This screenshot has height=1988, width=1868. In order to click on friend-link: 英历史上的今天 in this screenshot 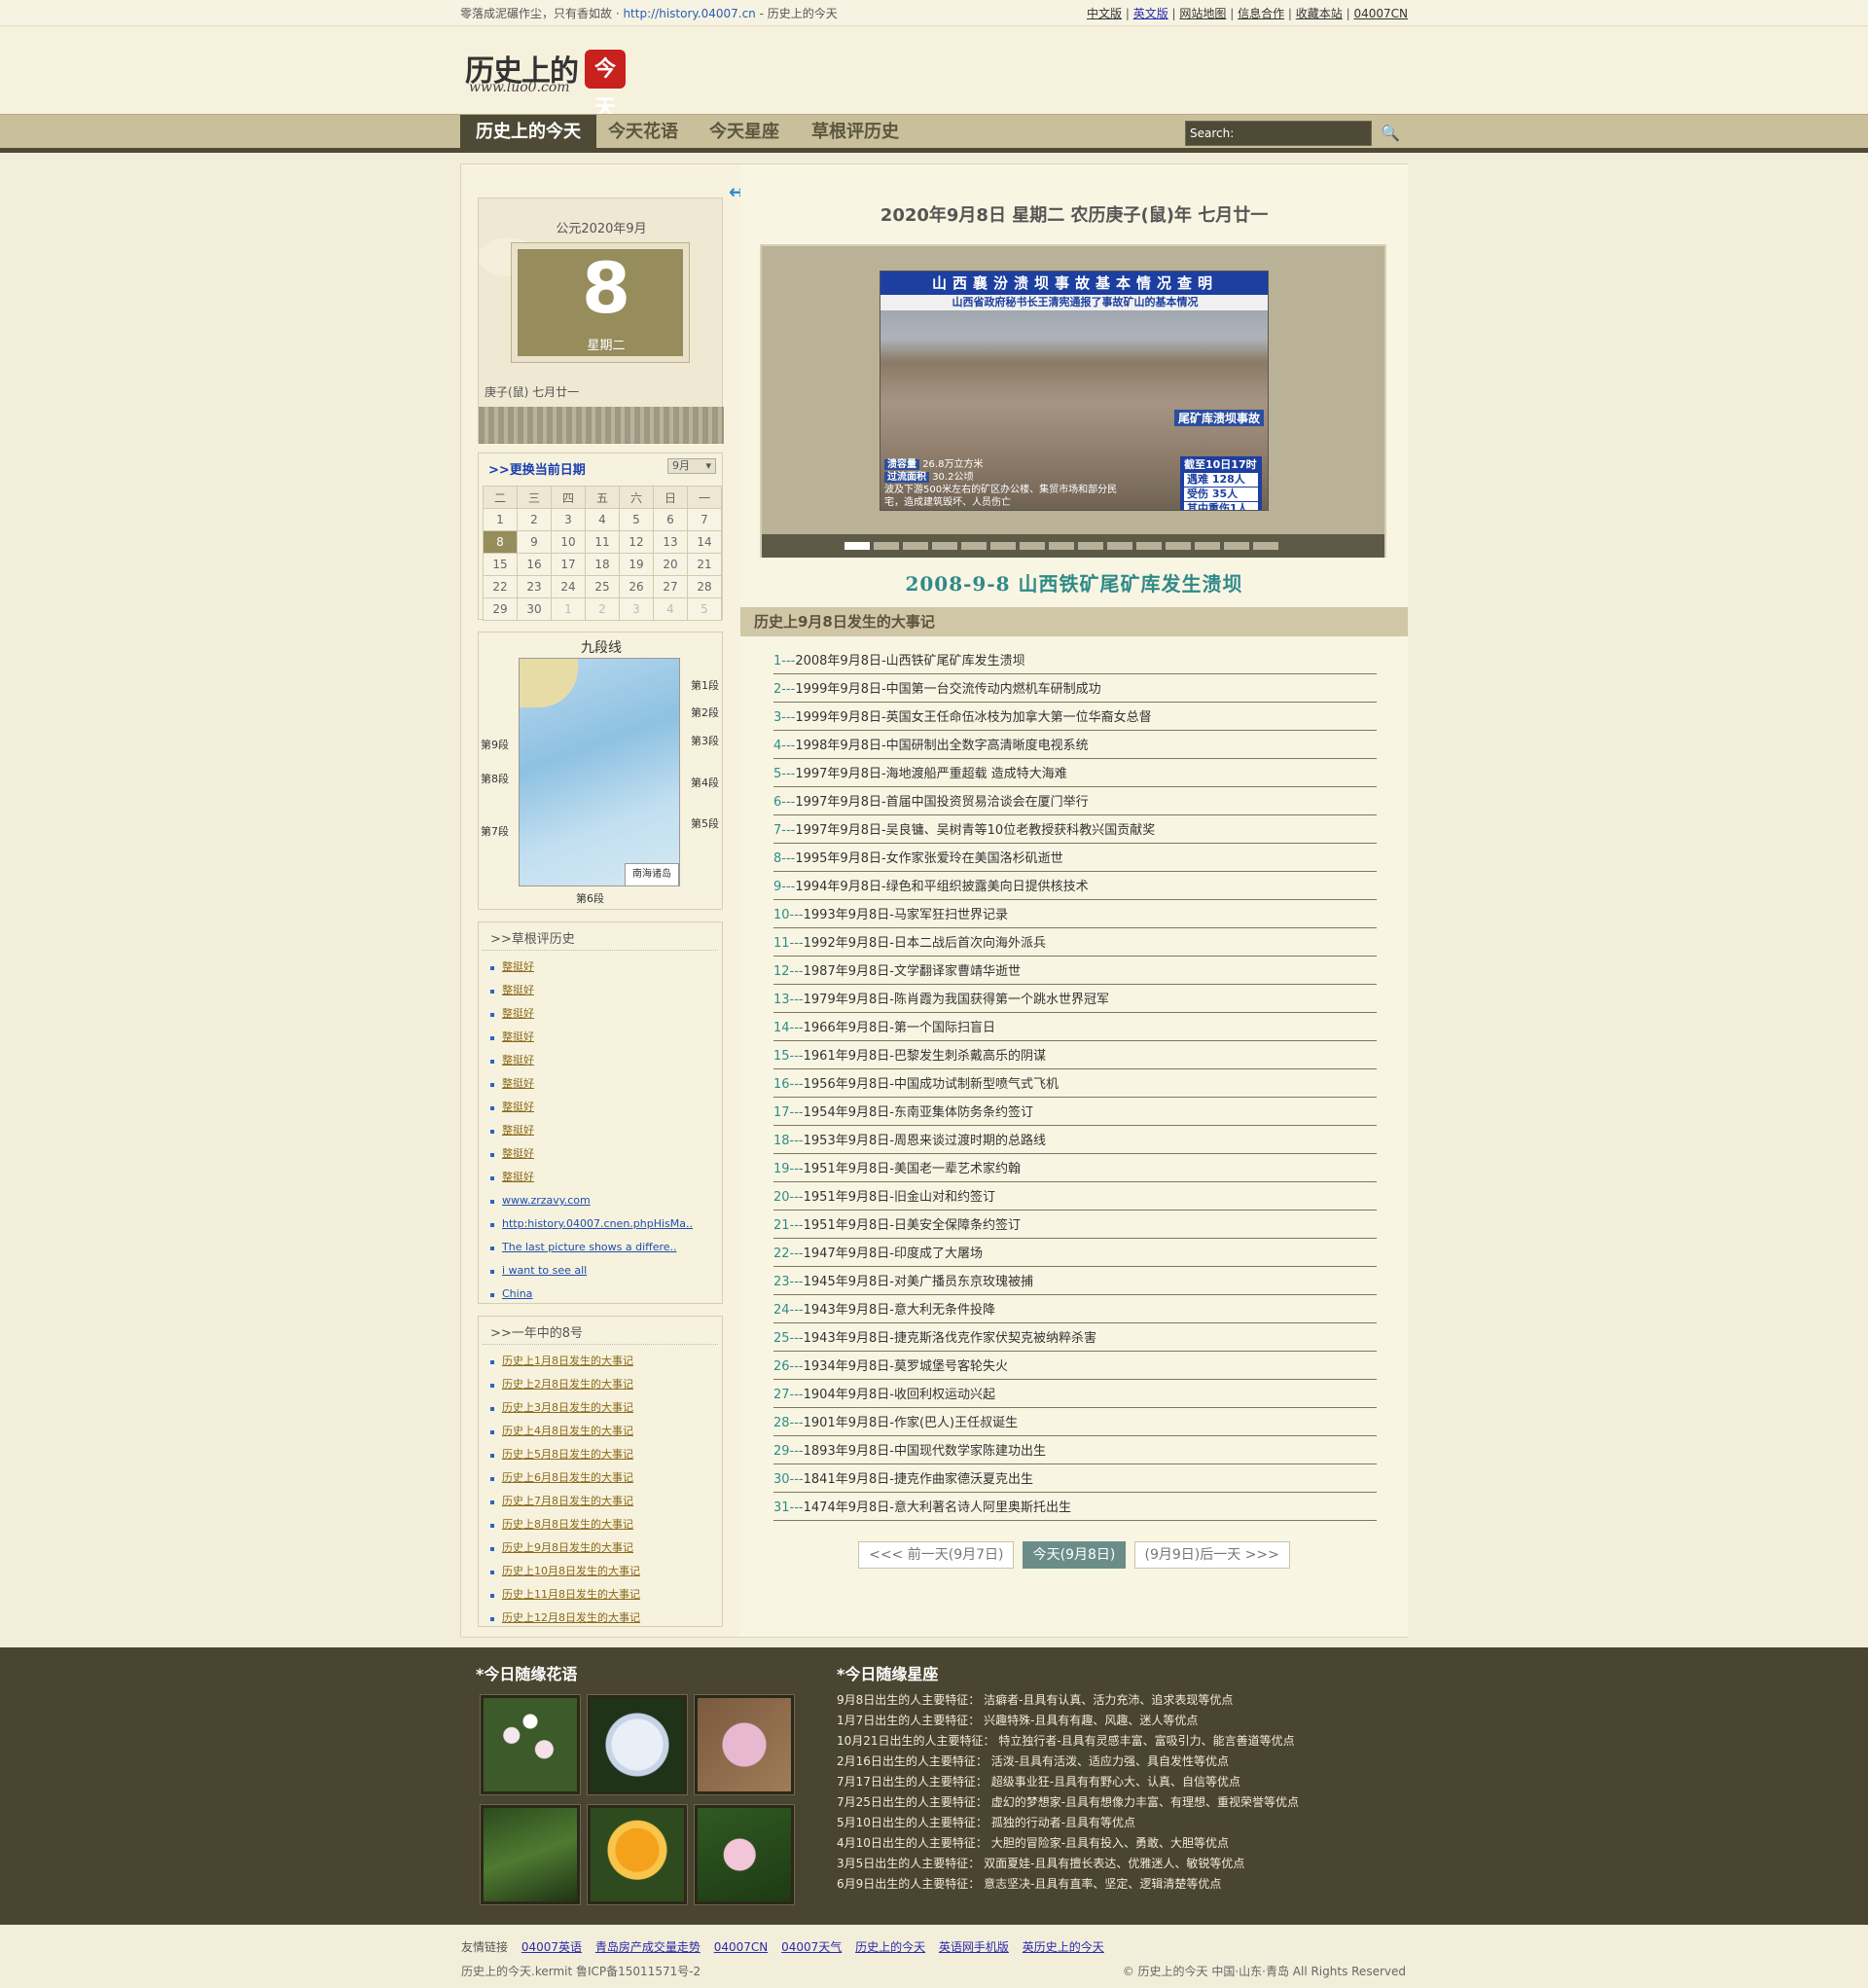, I will do `click(1063, 1947)`.